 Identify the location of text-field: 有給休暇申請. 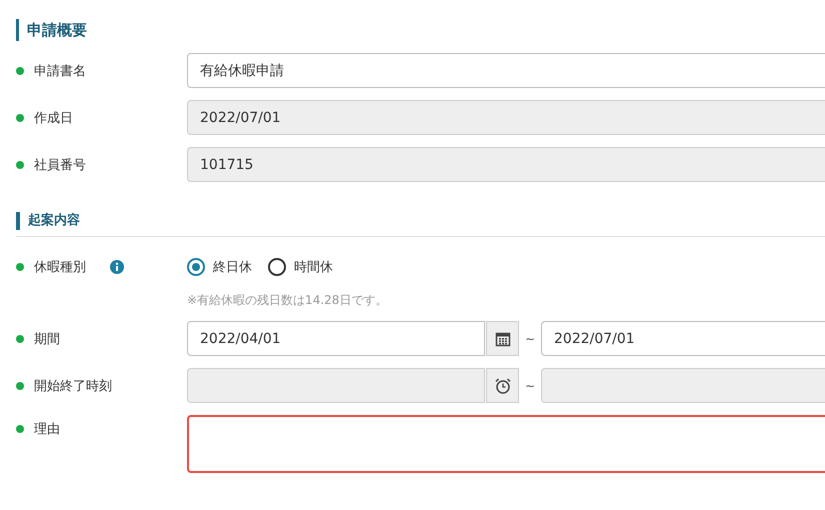
(506, 70).